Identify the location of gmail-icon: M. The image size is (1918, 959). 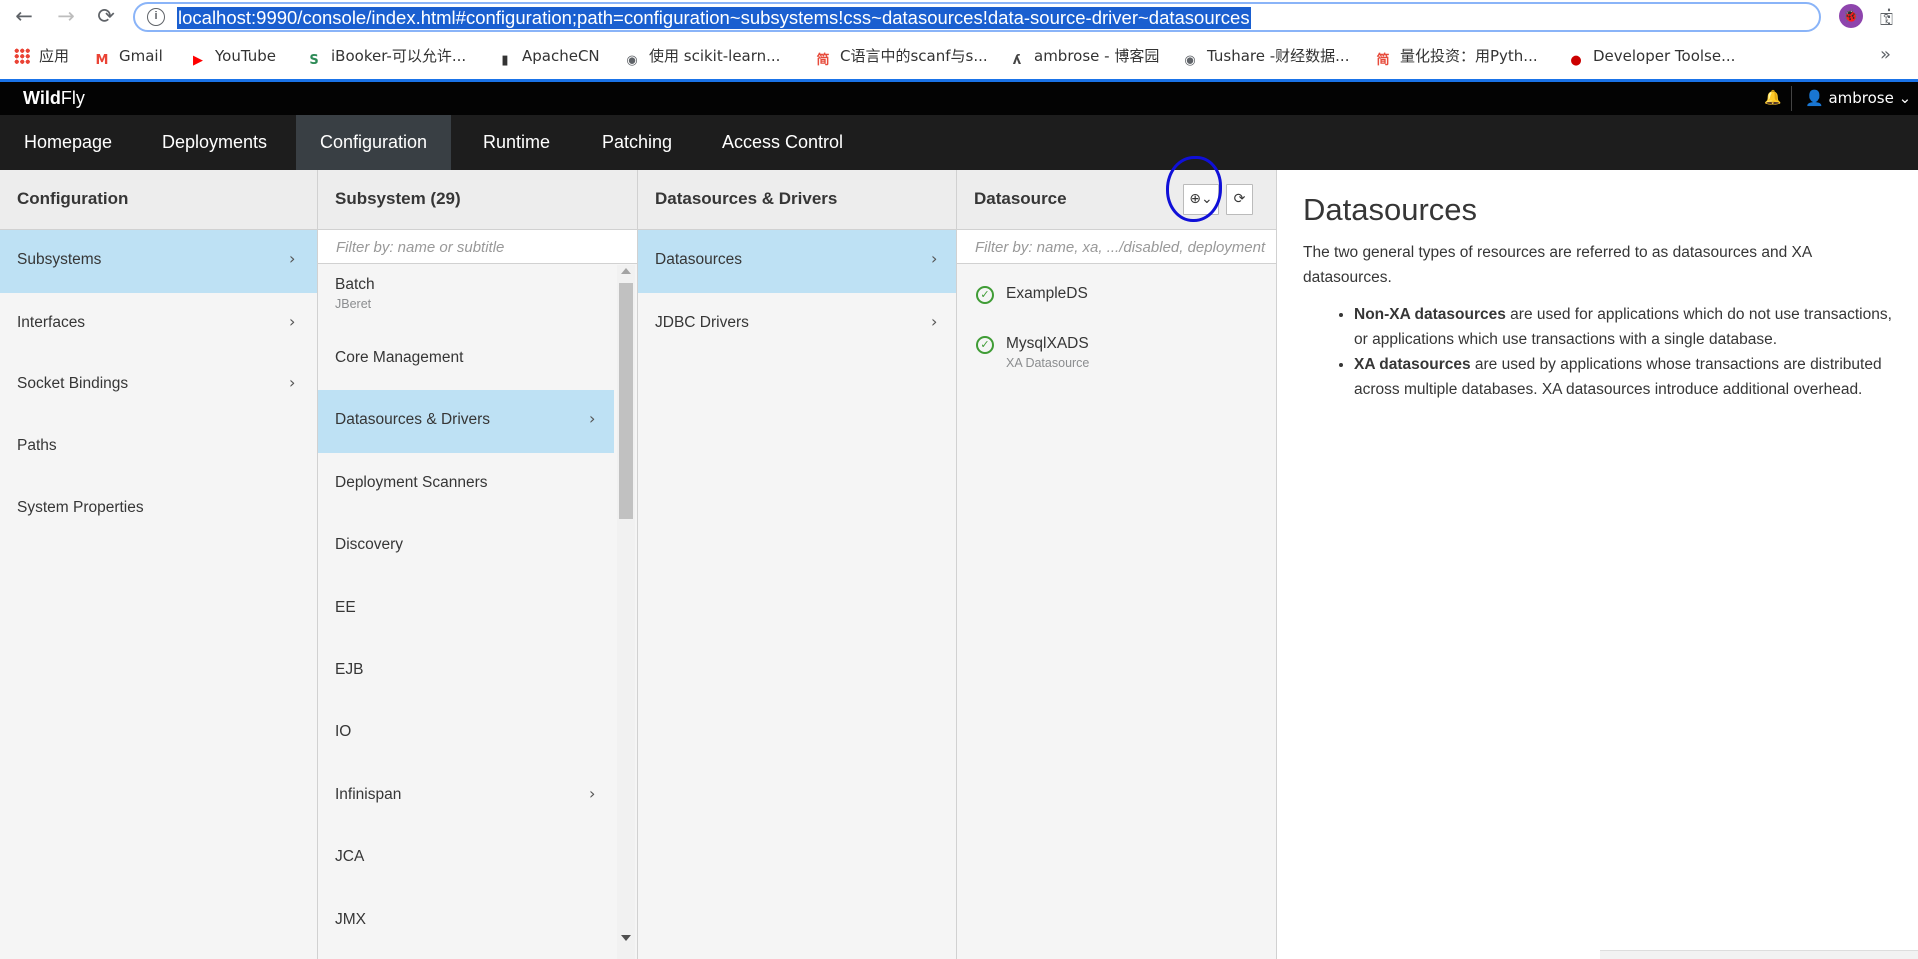
(102, 60).